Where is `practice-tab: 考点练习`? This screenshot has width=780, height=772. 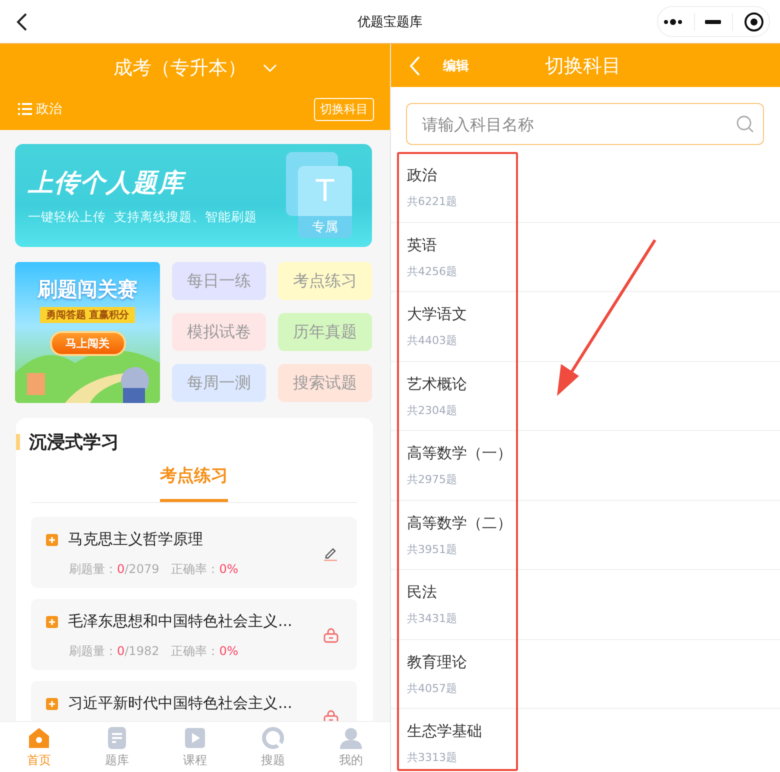 practice-tab: 考点练习 is located at coordinates (194, 482).